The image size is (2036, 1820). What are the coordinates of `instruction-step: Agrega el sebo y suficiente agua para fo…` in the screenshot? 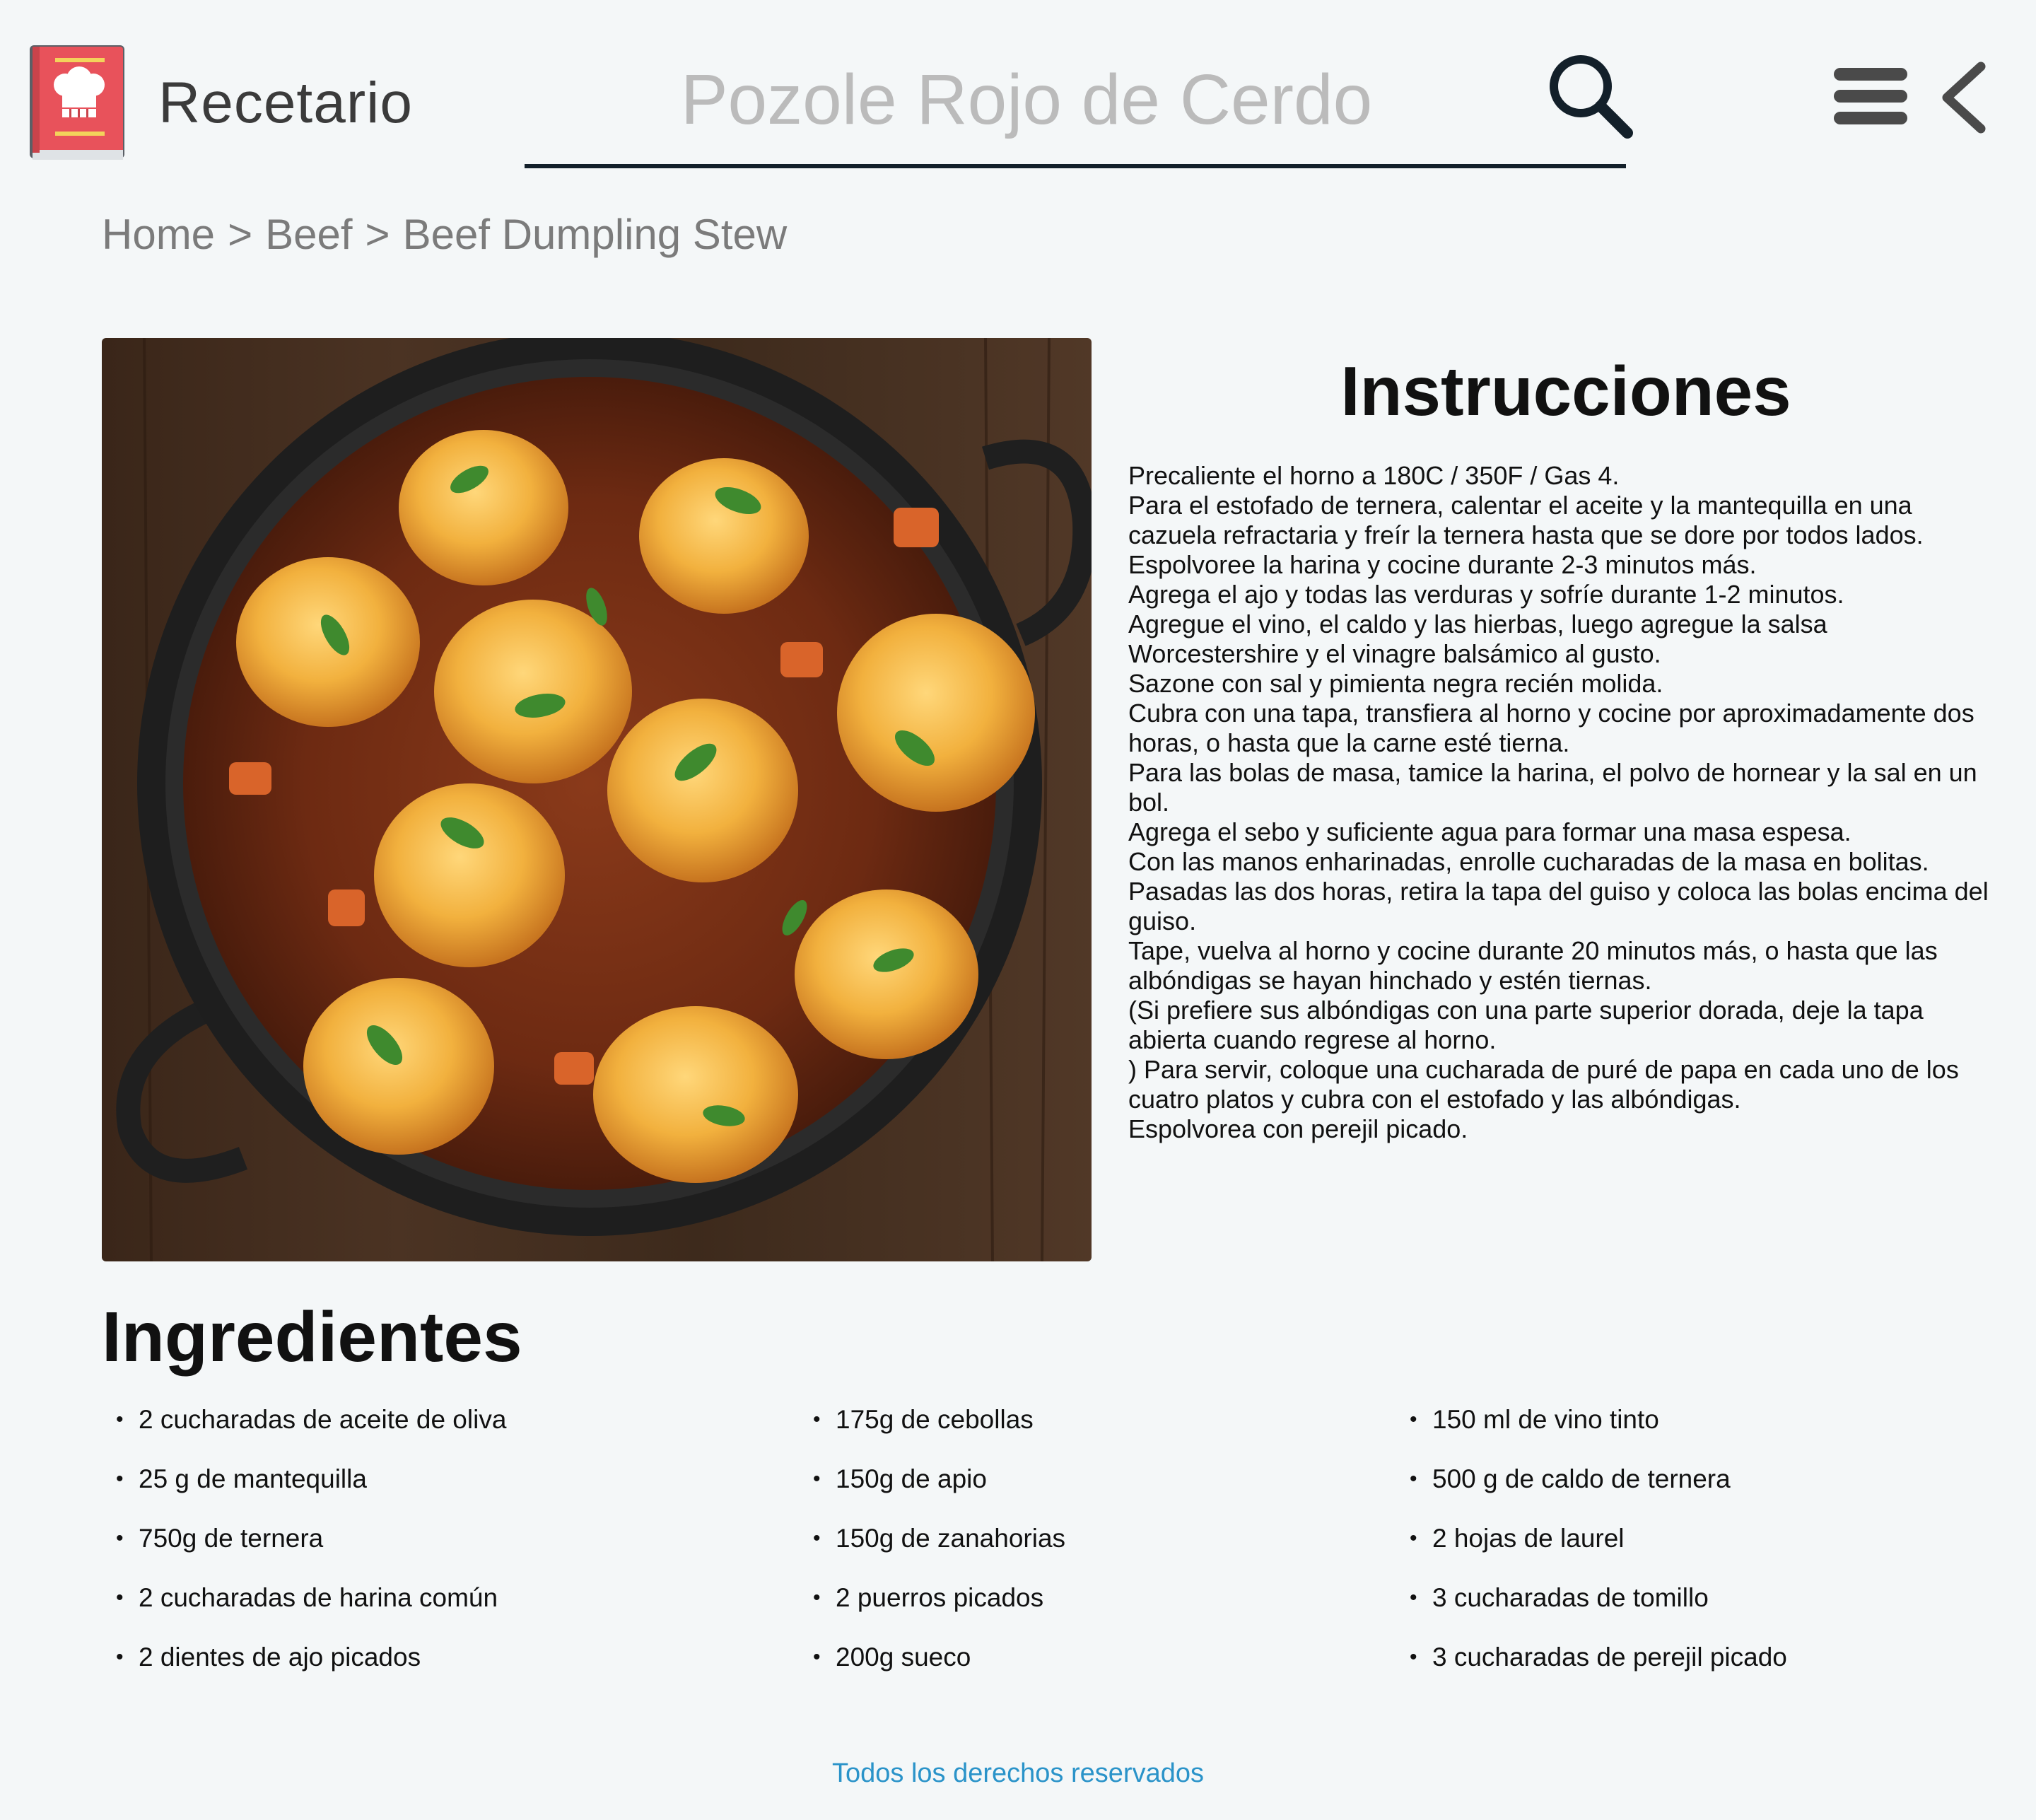 It's located at (1490, 832).